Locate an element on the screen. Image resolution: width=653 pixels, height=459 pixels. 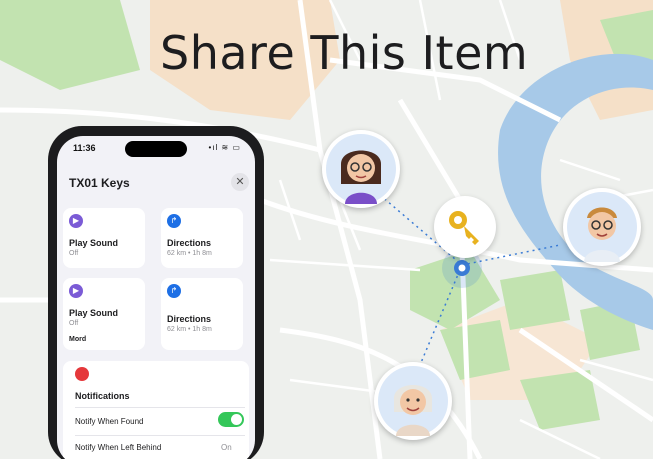
older-woman-avatar is located at coordinates (413, 401).